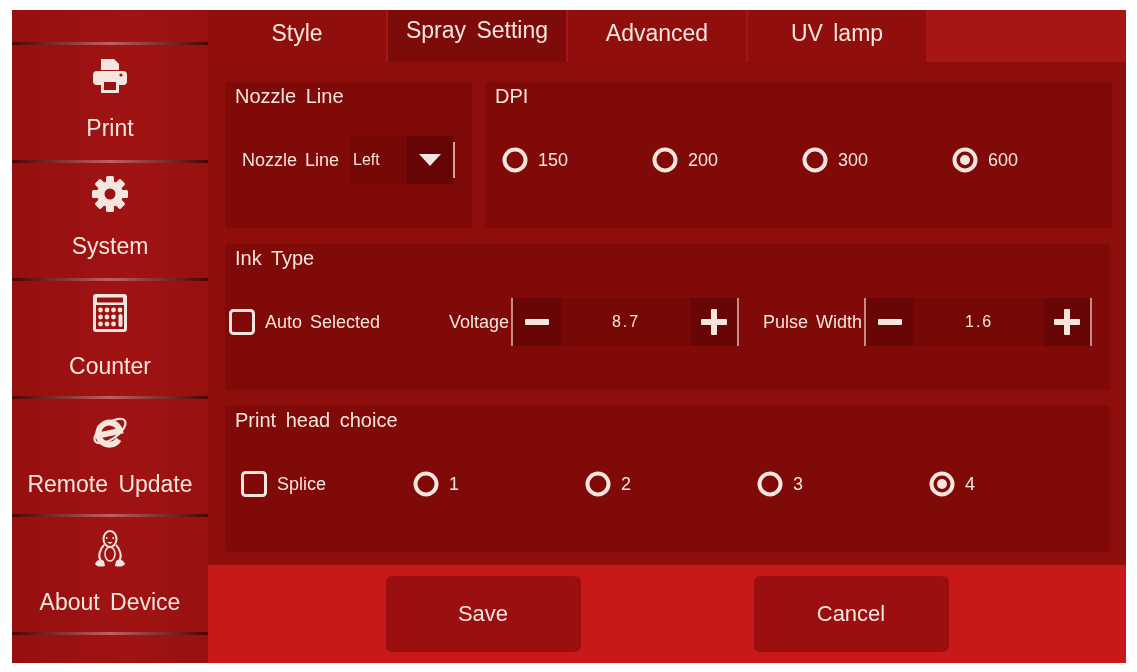 The width and height of the screenshot is (1137, 672). What do you see at coordinates (275, 258) in the screenshot?
I see `section-title: Ink Type` at bounding box center [275, 258].